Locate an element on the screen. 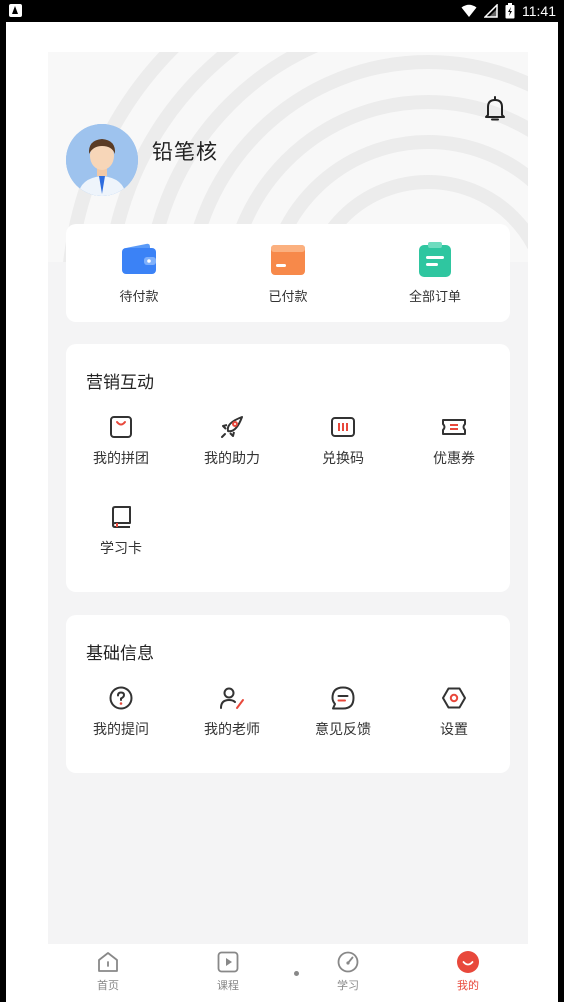  my-boost: 我的助力 is located at coordinates (232, 441).